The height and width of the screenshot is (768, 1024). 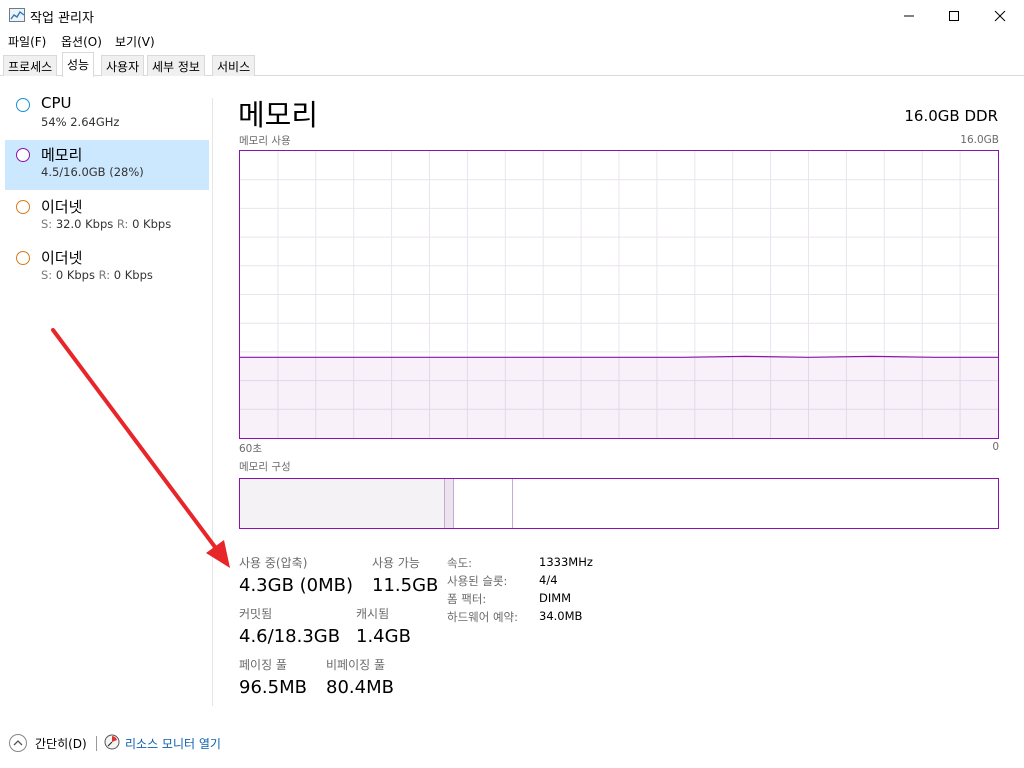 What do you see at coordinates (951, 116) in the screenshot?
I see `memory-spec: 16.0GB DDR` at bounding box center [951, 116].